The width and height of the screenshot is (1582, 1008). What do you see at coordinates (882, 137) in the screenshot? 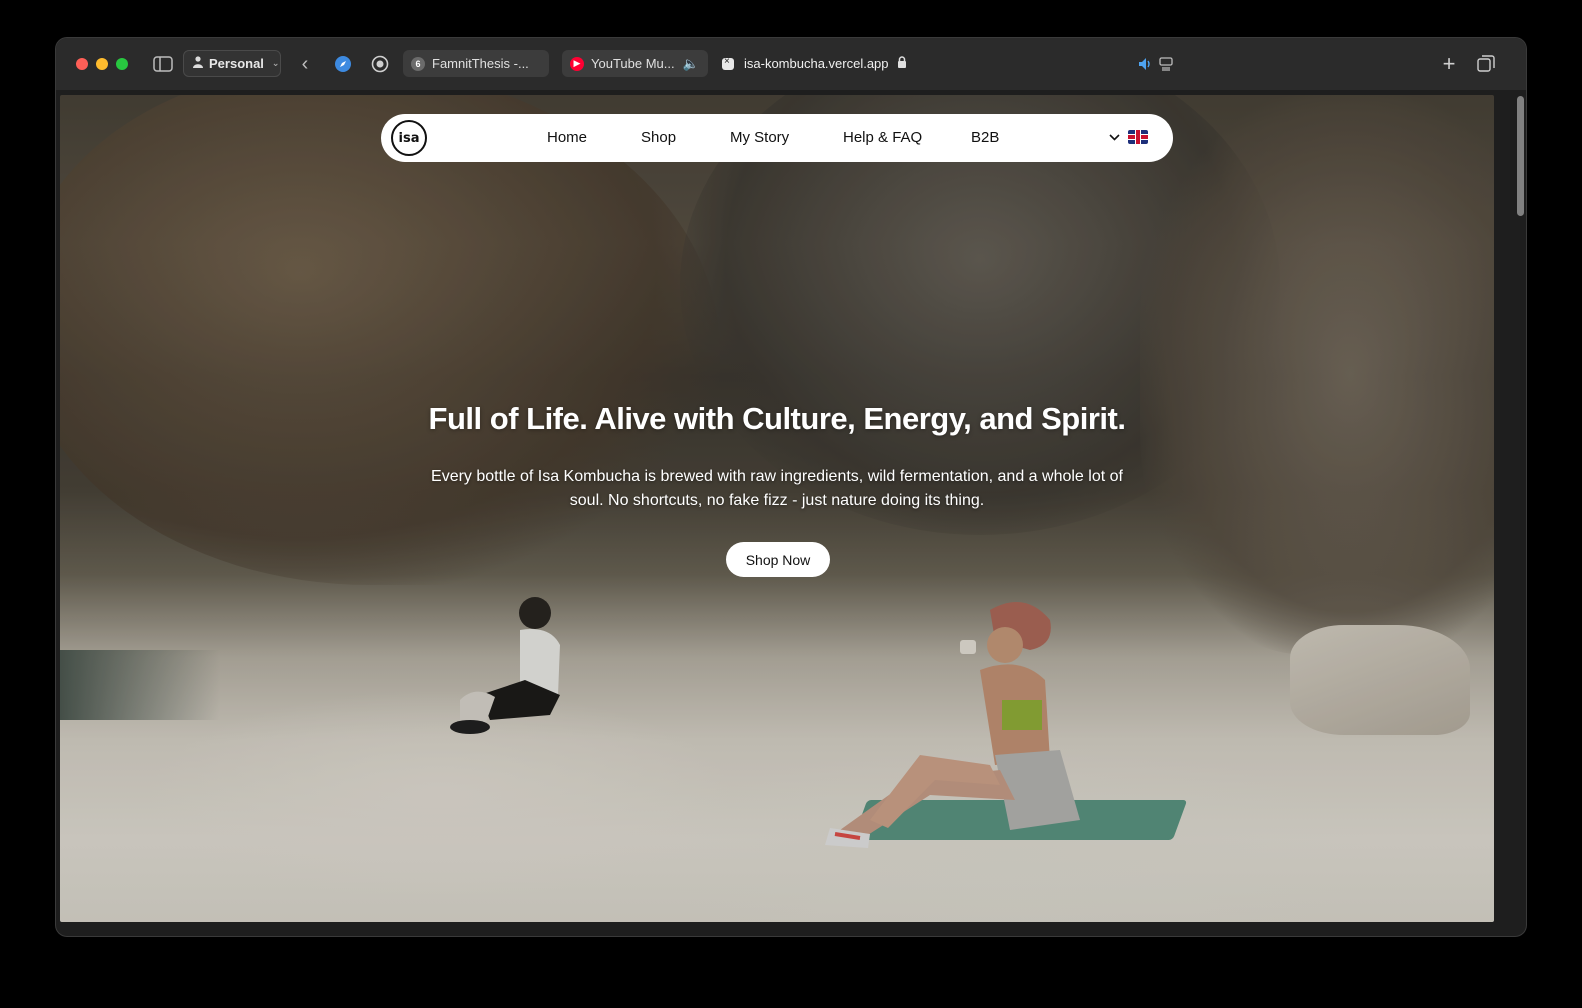
I see `nav-help-faq: Help & FAQ` at bounding box center [882, 137].